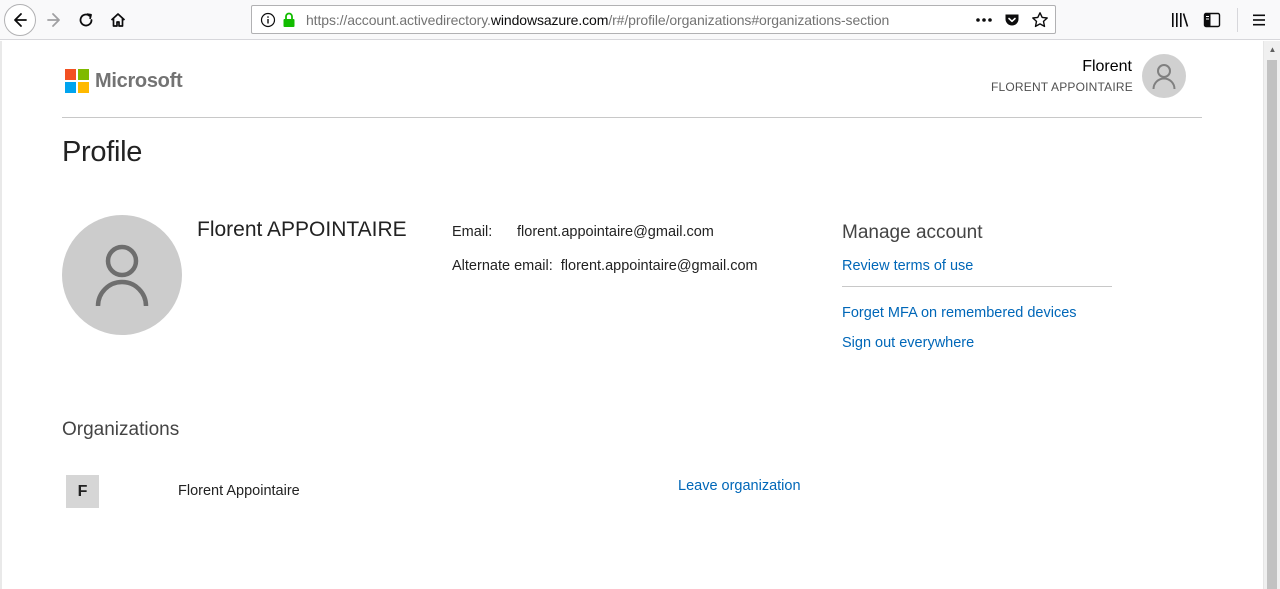 This screenshot has height=589, width=1280. Describe the element at coordinates (70, 74) in the screenshot. I see `logo-square-red` at that location.